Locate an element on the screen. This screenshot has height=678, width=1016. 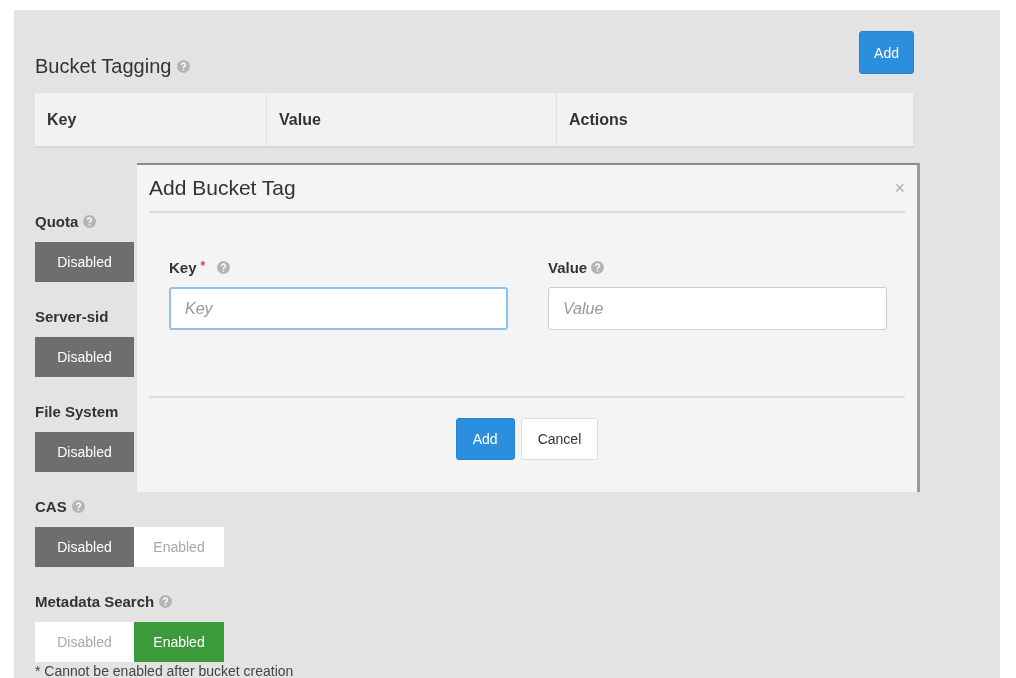
setting-label: Quota is located at coordinates (57, 221).